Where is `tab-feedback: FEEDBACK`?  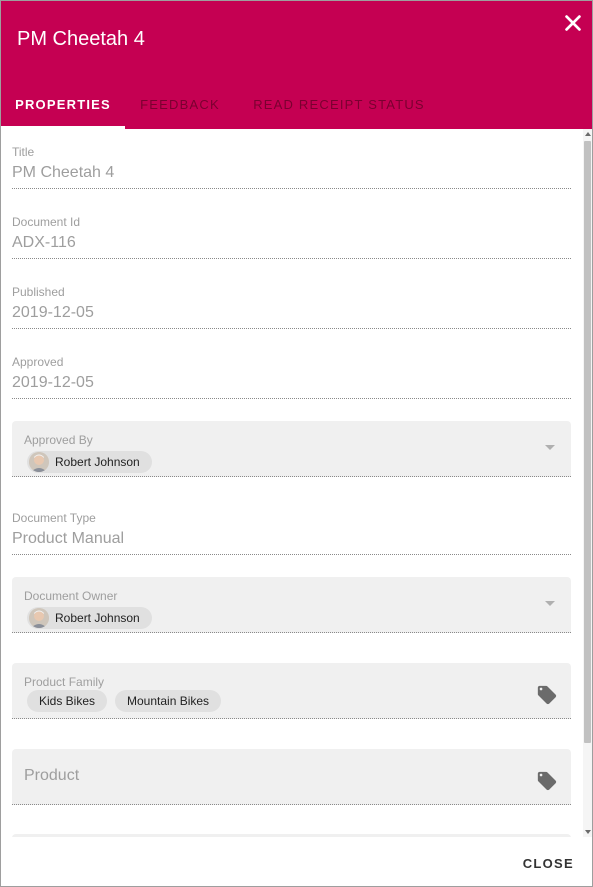 tab-feedback: FEEDBACK is located at coordinates (180, 105).